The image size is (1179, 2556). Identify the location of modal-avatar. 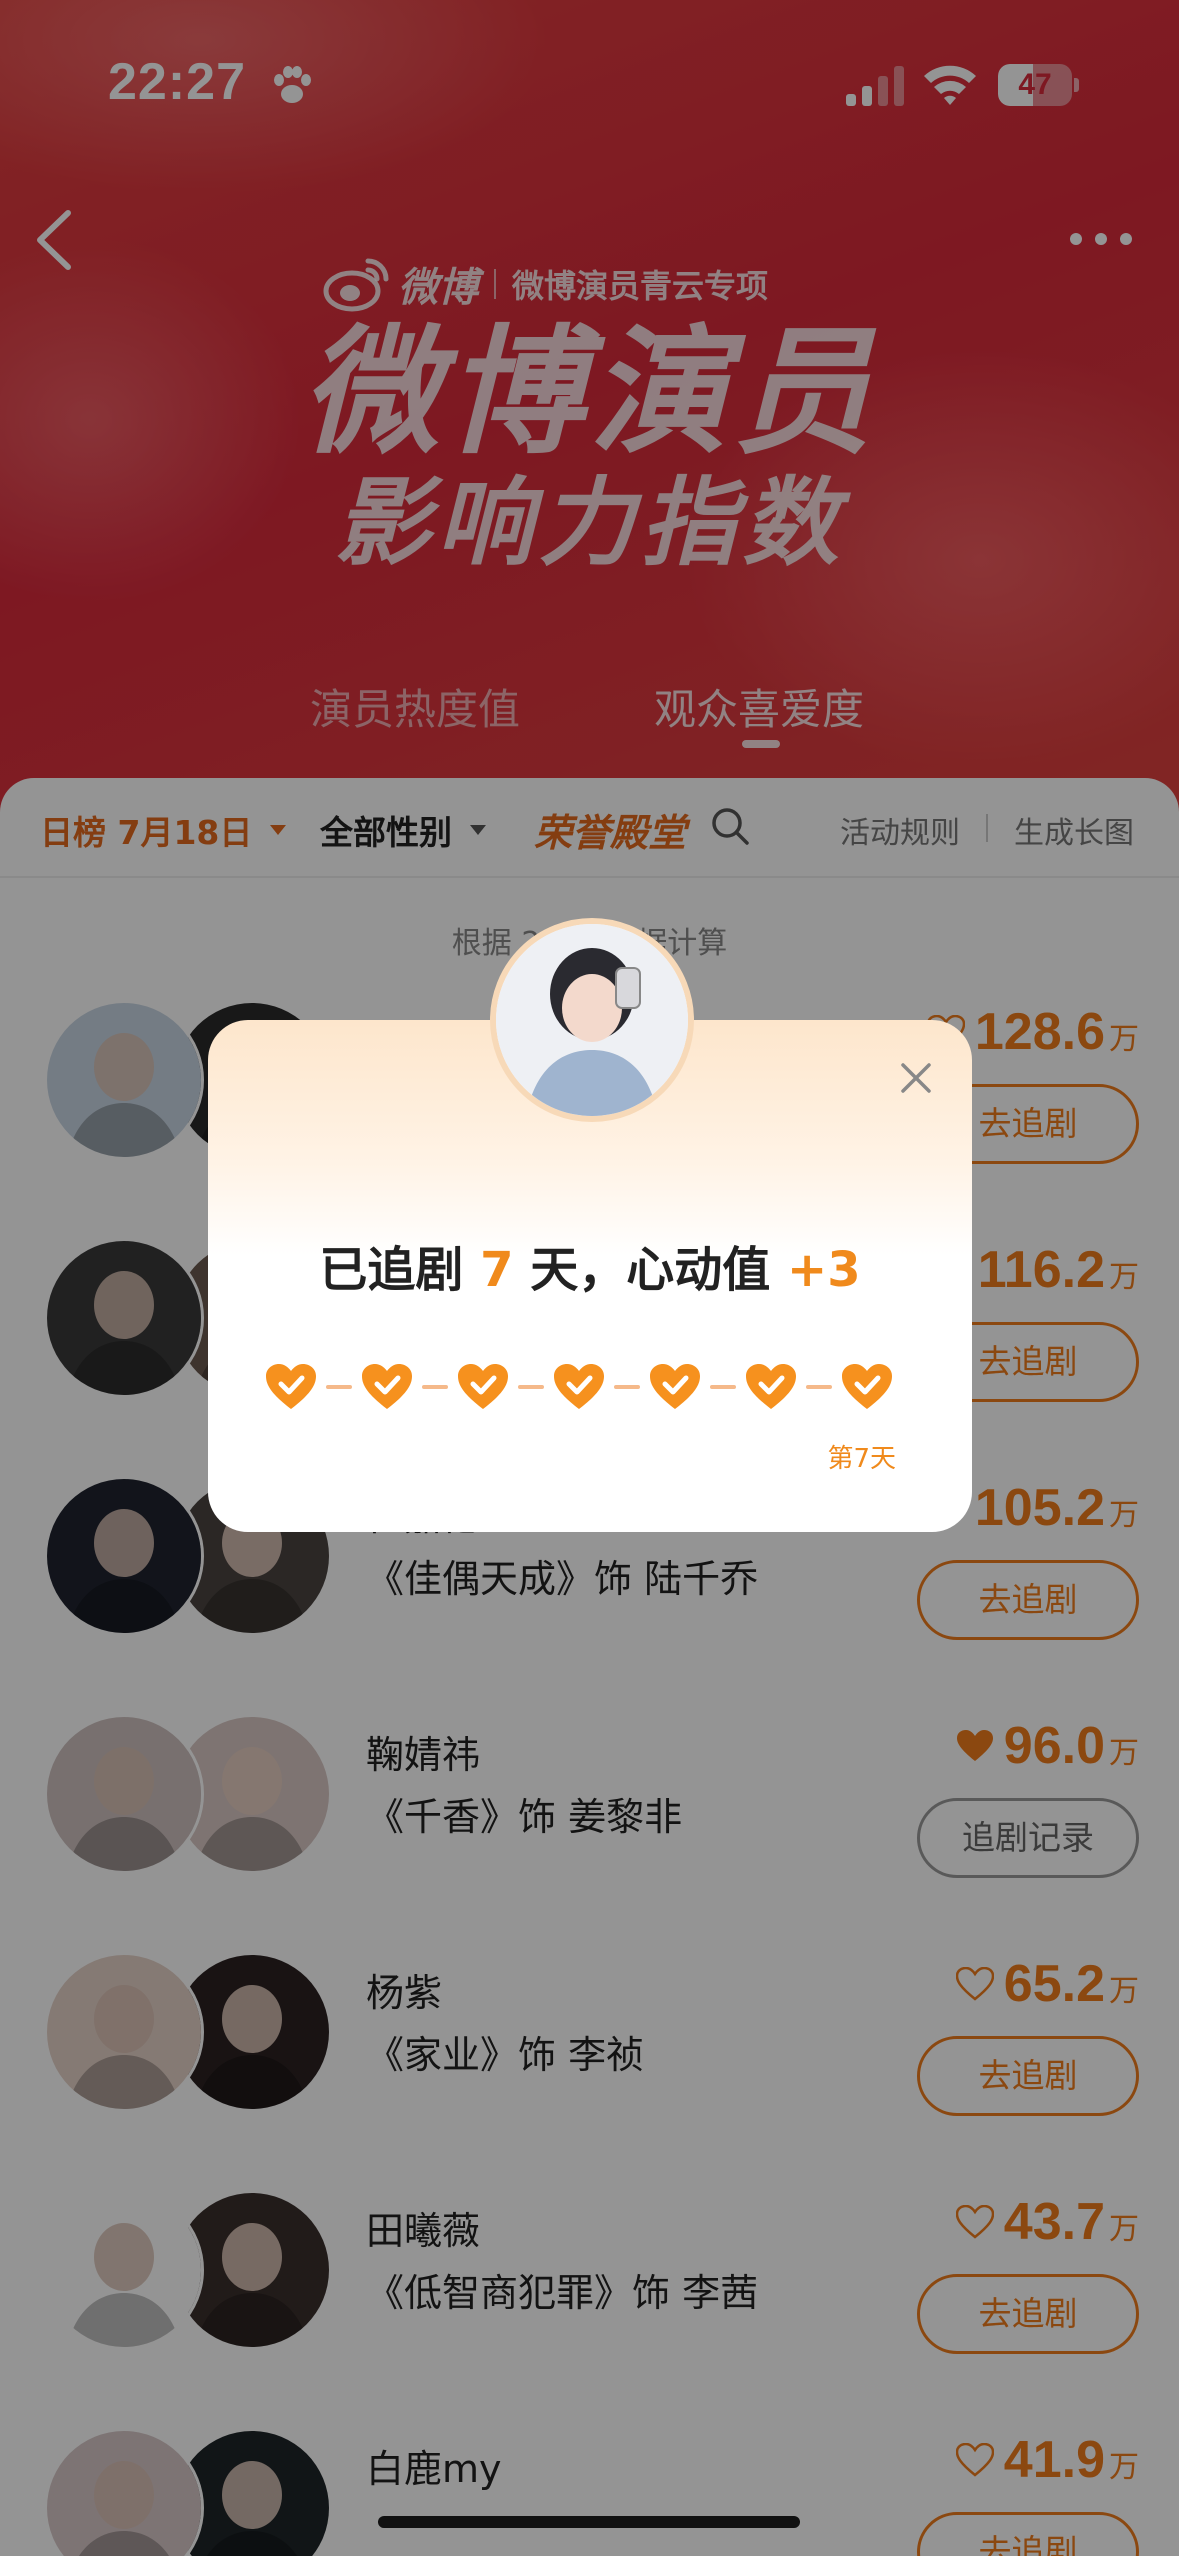
(592, 1020).